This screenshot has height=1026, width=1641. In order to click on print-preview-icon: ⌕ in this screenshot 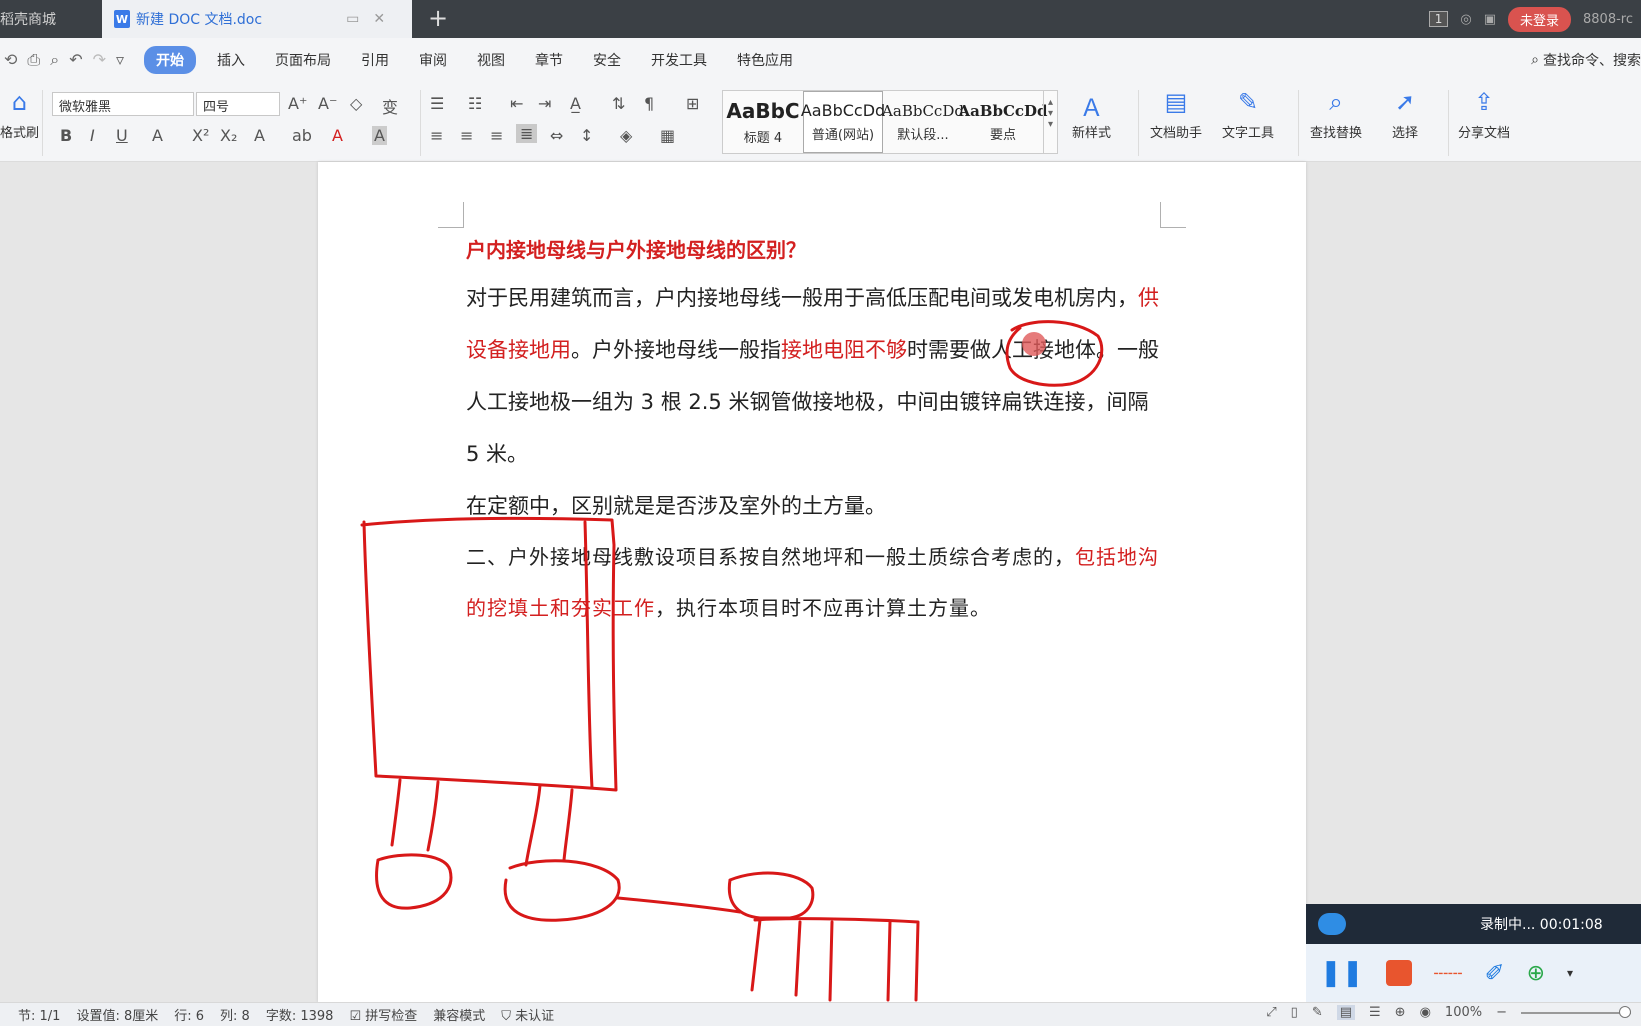, I will do `click(54, 60)`.